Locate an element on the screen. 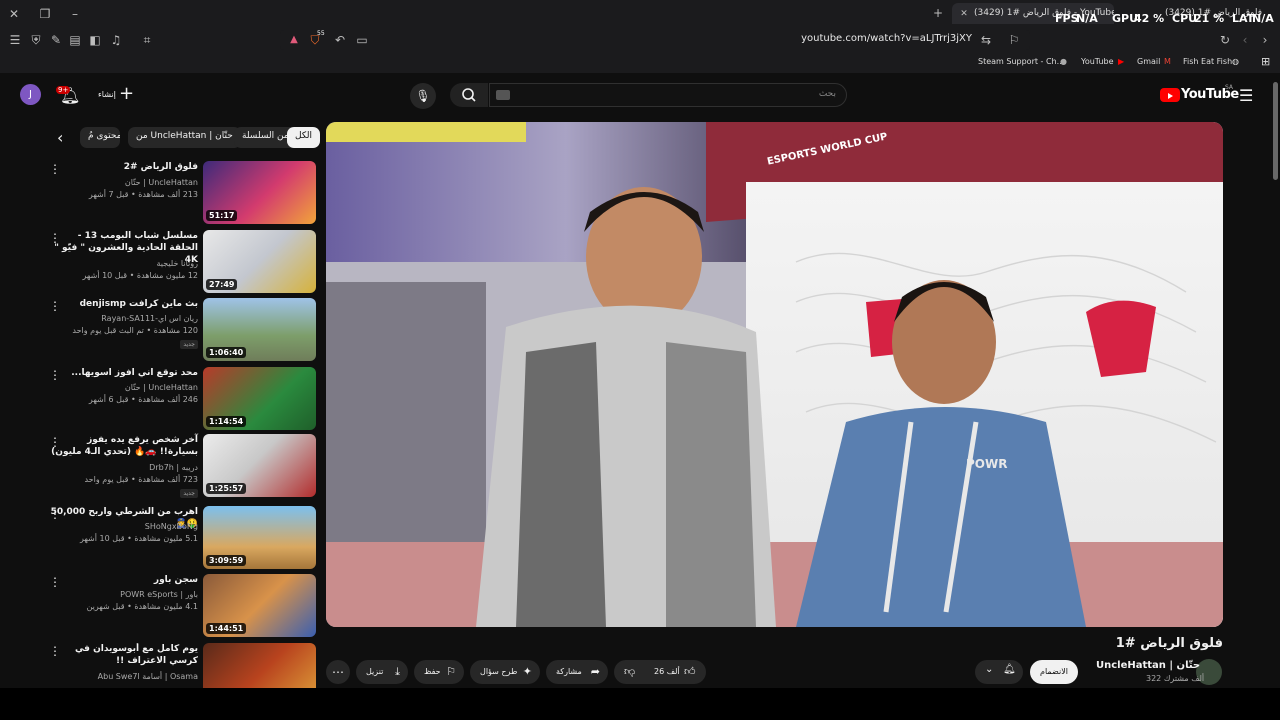 This screenshot has height=720, width=1280. plus-icon: + is located at coordinates (126, 94).